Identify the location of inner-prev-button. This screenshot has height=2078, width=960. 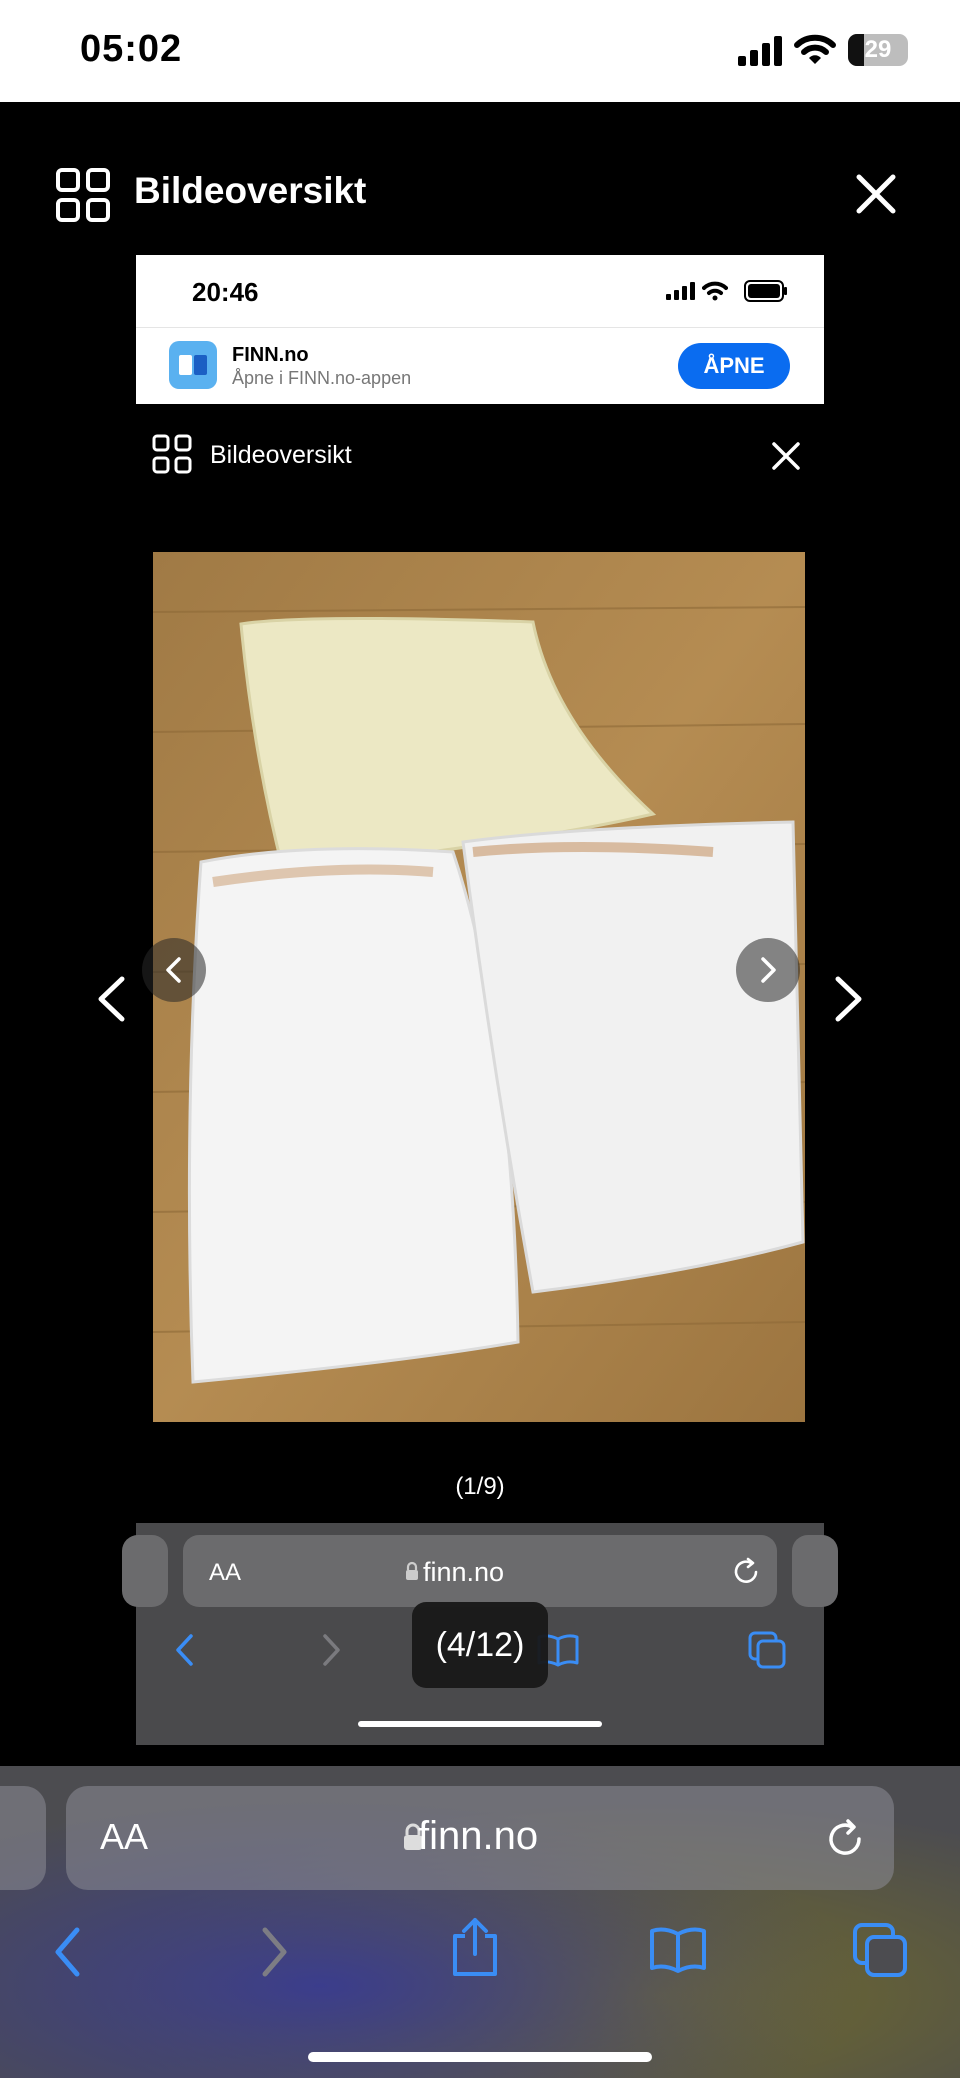
(174, 970).